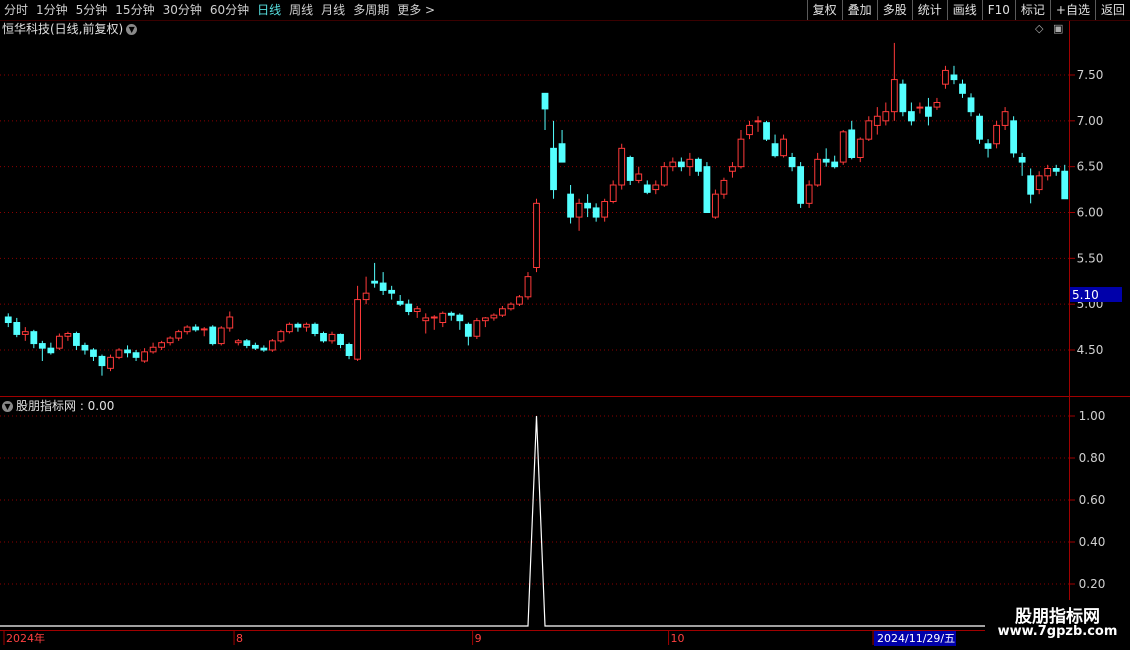 This screenshot has height=650, width=1130. What do you see at coordinates (1090, 167) in the screenshot?
I see `price-tick-label: 6.50` at bounding box center [1090, 167].